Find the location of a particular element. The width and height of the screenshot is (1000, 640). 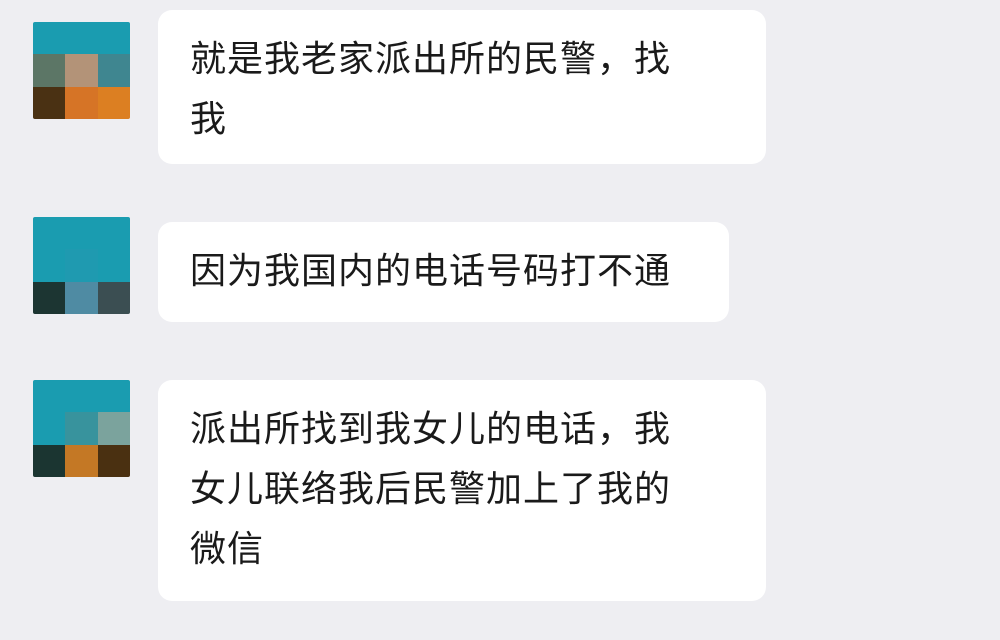

message-text-line: 因为我国内的电话号码打不通 is located at coordinates (431, 271).